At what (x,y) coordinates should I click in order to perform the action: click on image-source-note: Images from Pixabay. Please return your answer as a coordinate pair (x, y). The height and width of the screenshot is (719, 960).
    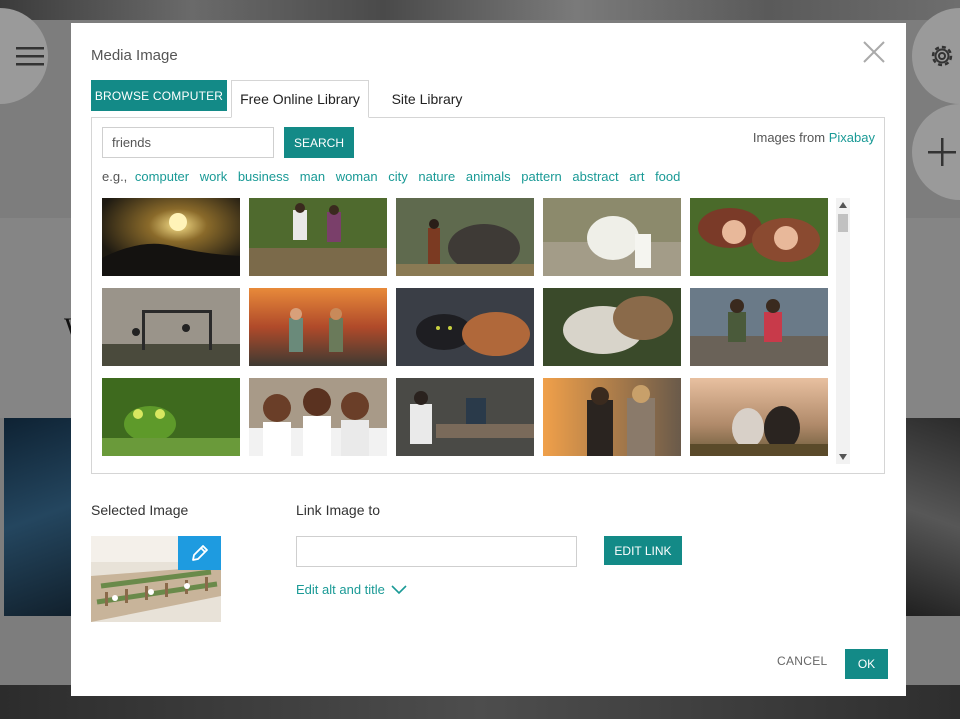
    Looking at the image, I should click on (814, 137).